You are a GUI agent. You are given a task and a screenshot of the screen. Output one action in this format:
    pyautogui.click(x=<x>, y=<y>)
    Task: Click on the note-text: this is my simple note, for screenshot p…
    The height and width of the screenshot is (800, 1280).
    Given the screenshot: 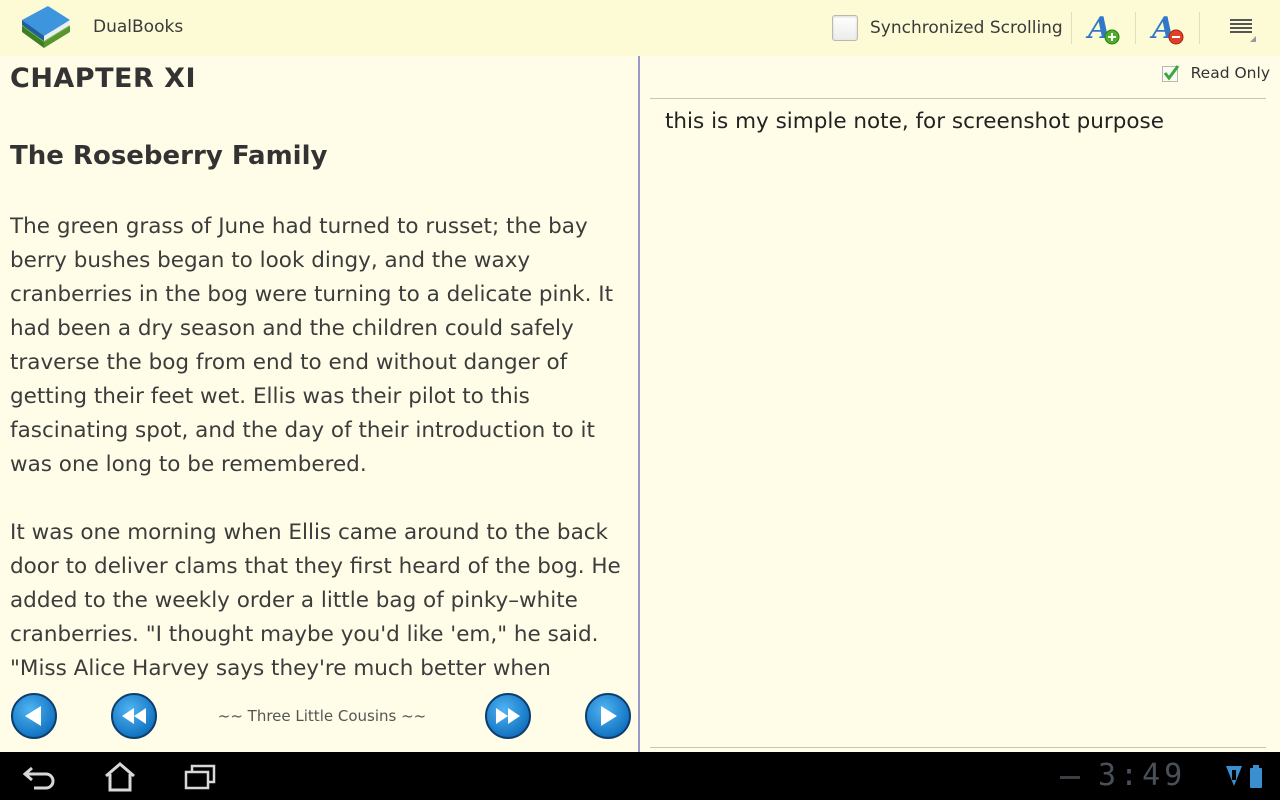 What is the action you would take?
    pyautogui.click(x=914, y=121)
    